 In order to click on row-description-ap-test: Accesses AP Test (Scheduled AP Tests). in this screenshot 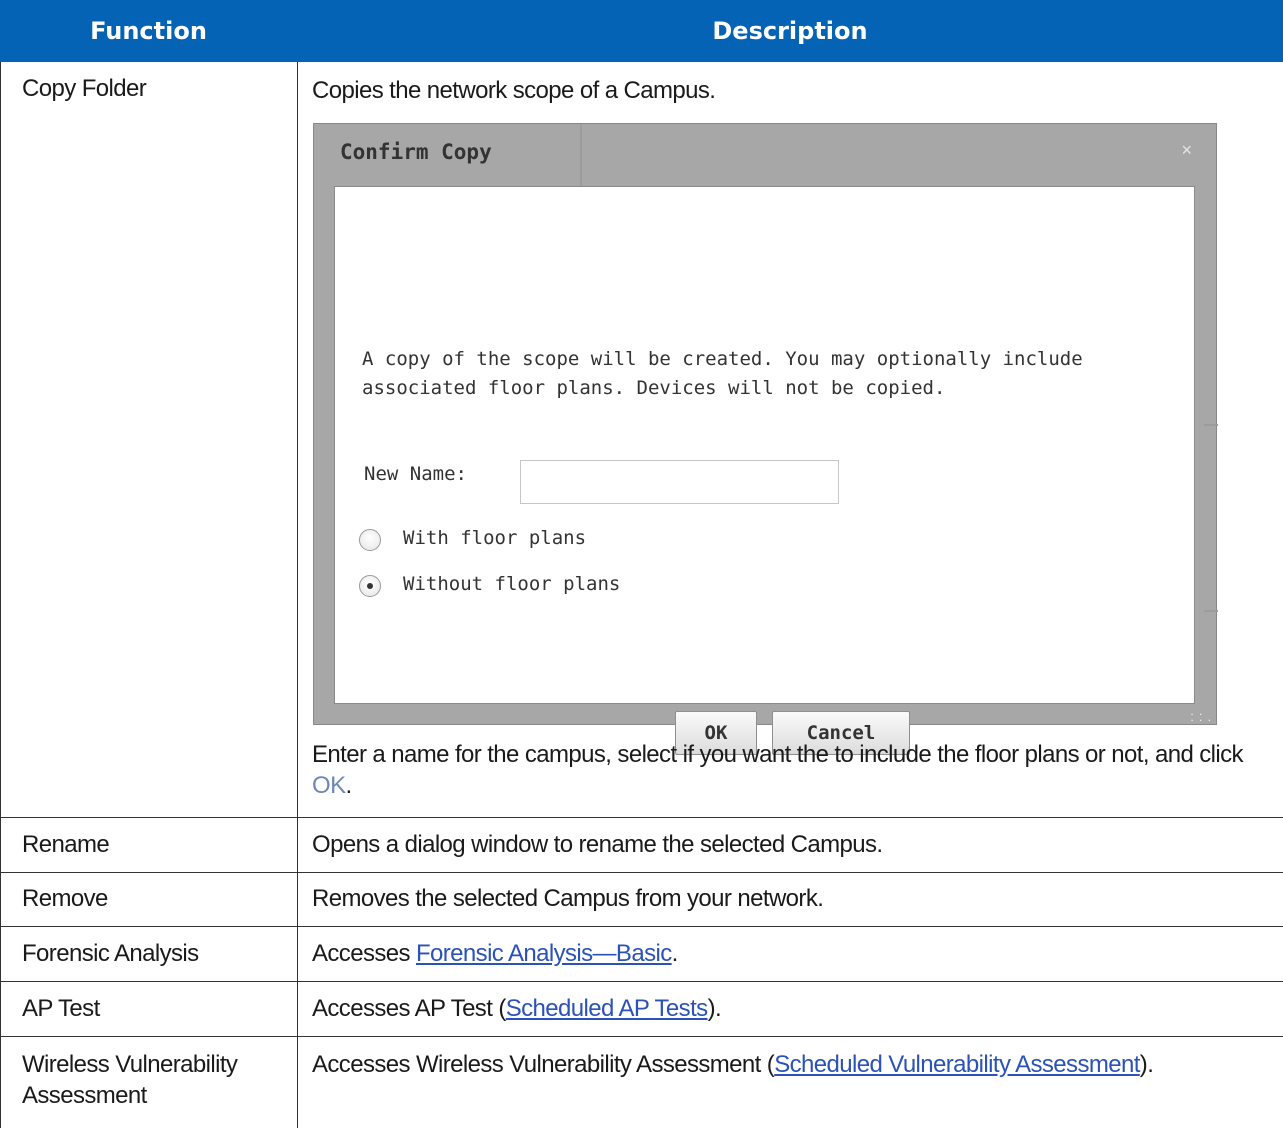, I will do `click(517, 1008)`.